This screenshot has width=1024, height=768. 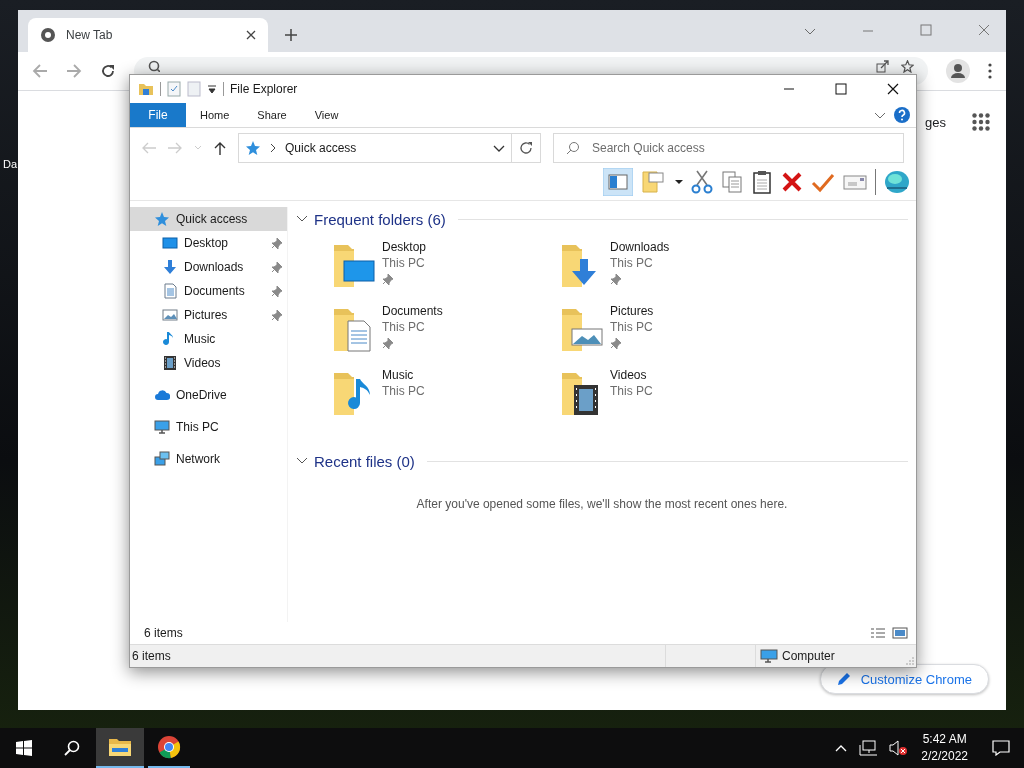 What do you see at coordinates (208, 339) in the screenshot?
I see `sidebar-item: Music` at bounding box center [208, 339].